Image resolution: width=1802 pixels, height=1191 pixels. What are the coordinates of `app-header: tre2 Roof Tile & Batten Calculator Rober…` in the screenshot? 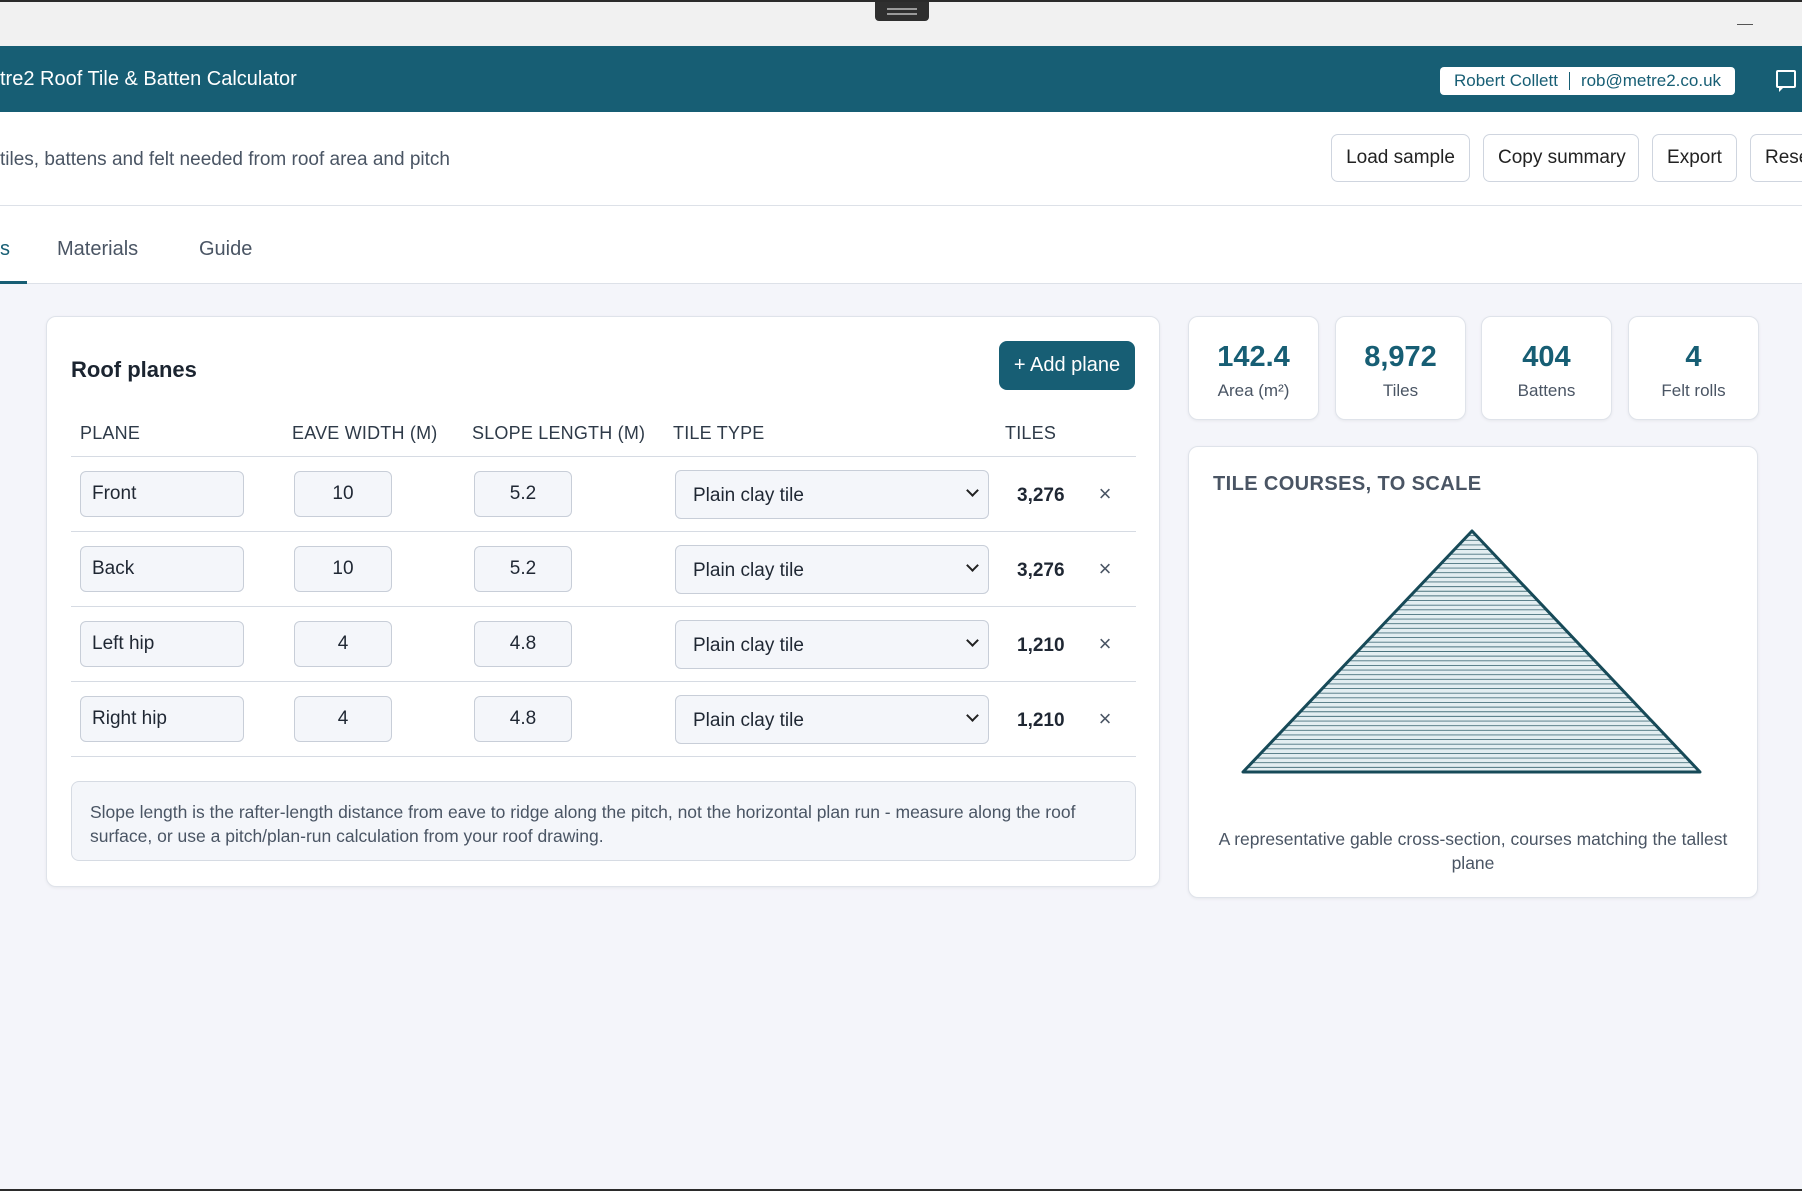 It's located at (901, 79).